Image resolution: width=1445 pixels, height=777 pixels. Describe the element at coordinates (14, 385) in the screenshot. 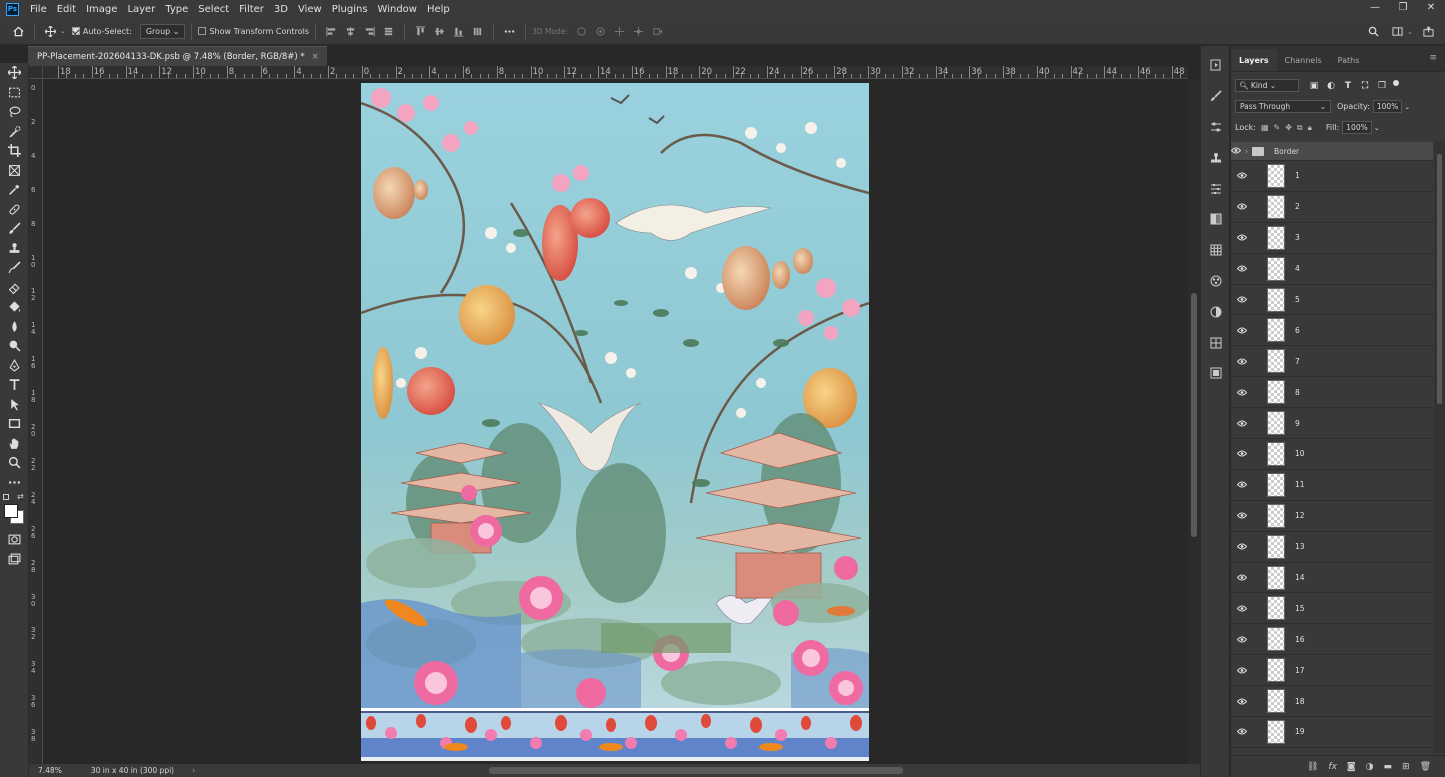

I see `type-tool-icon` at that location.